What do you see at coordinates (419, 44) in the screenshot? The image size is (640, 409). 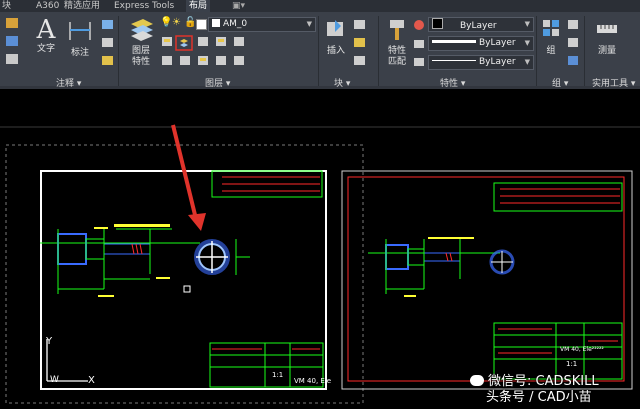 I see `properties-side-icons` at bounding box center [419, 44].